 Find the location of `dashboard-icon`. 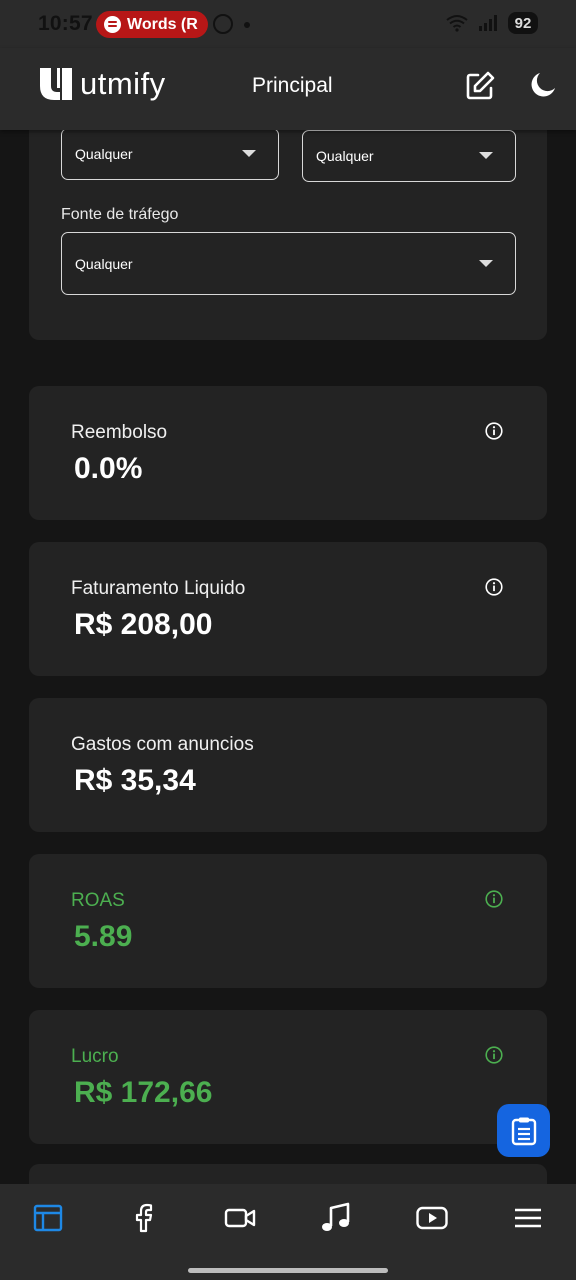

dashboard-icon is located at coordinates (48, 1218).